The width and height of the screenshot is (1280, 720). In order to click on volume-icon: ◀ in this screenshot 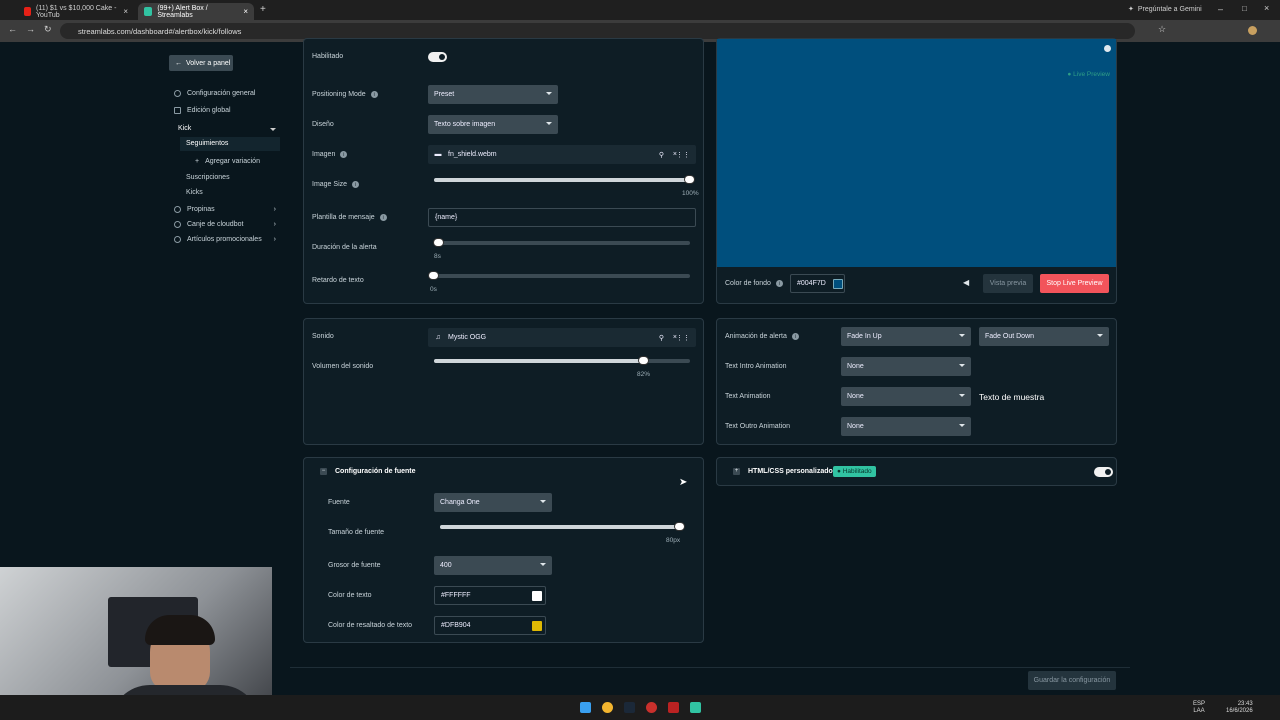, I will do `click(966, 282)`.